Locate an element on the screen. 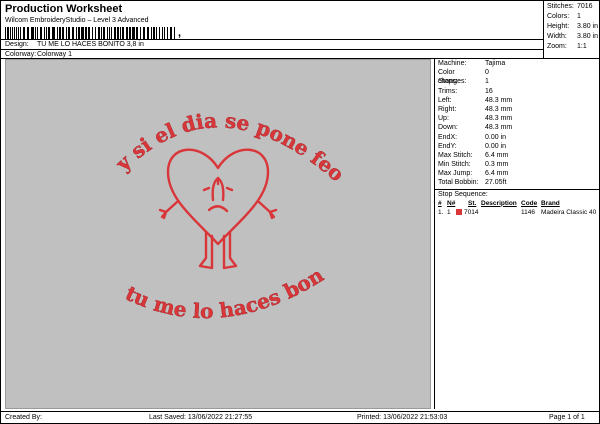  detail-endx: EndX: 0.00 in is located at coordinates (472, 137).